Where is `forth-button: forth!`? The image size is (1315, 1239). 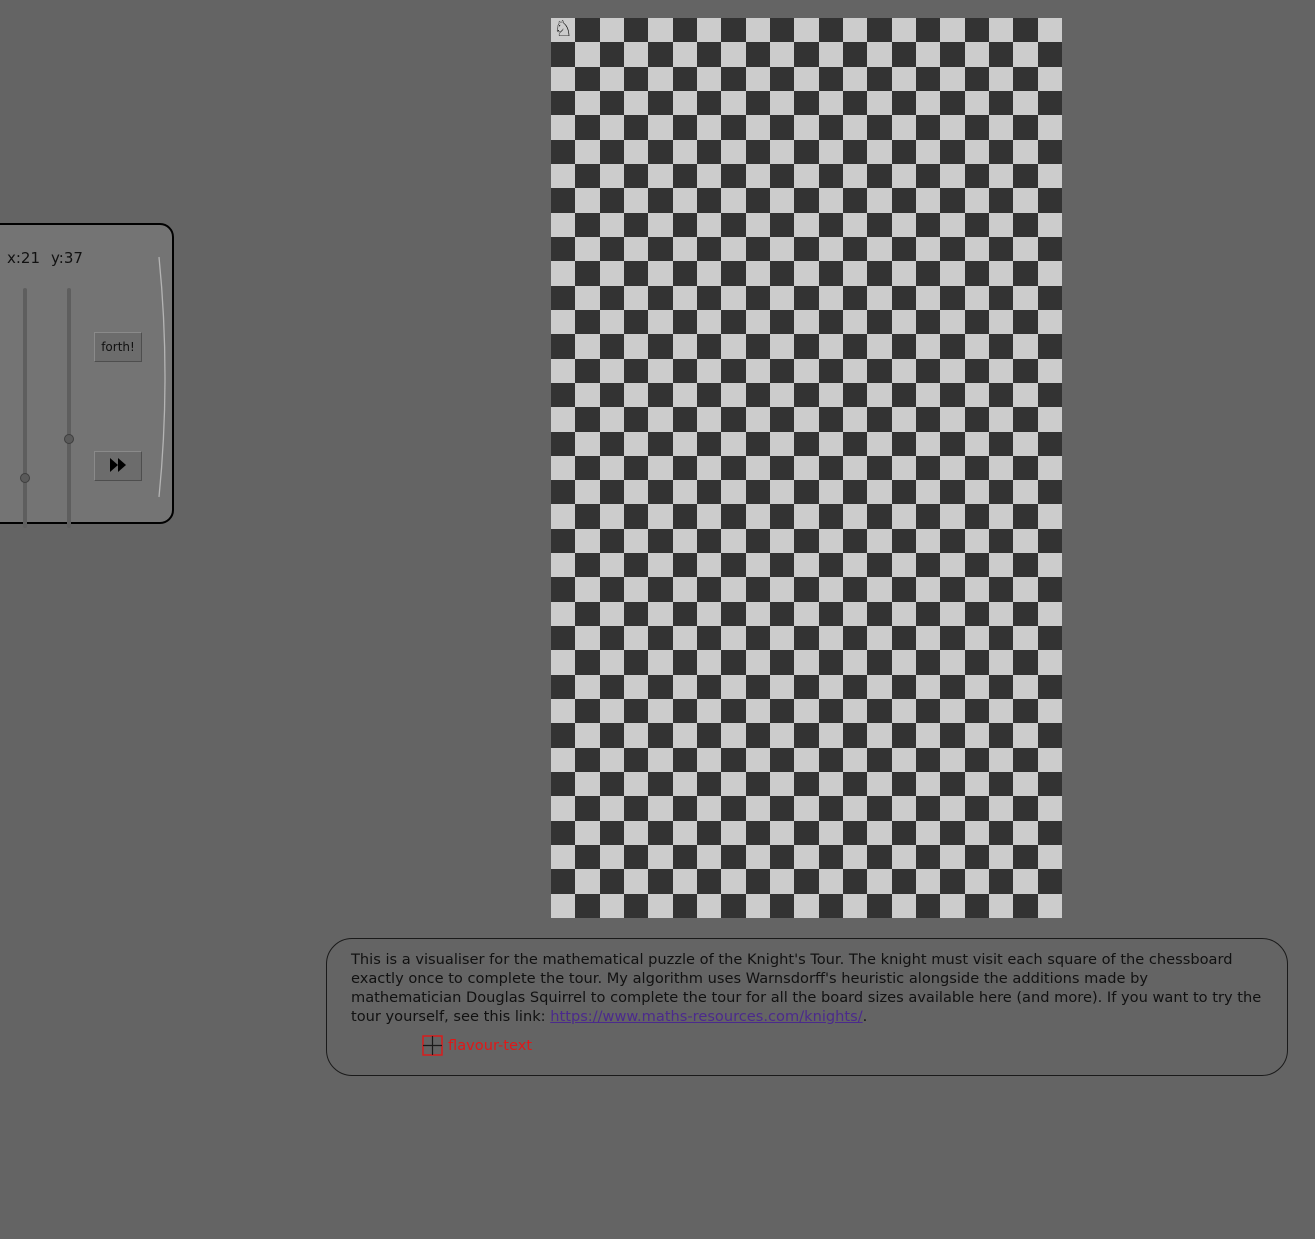 forth-button: forth! is located at coordinates (118, 347).